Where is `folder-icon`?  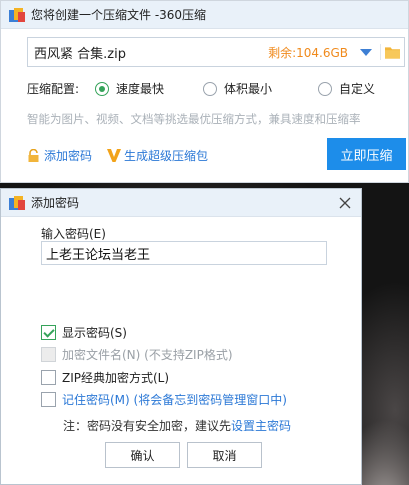 folder-icon is located at coordinates (390, 52).